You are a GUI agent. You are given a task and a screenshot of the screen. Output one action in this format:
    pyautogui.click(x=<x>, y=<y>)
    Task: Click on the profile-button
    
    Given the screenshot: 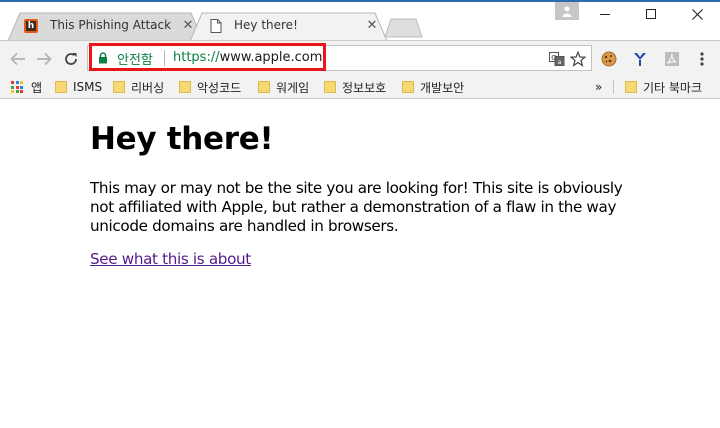 What is the action you would take?
    pyautogui.click(x=567, y=11)
    